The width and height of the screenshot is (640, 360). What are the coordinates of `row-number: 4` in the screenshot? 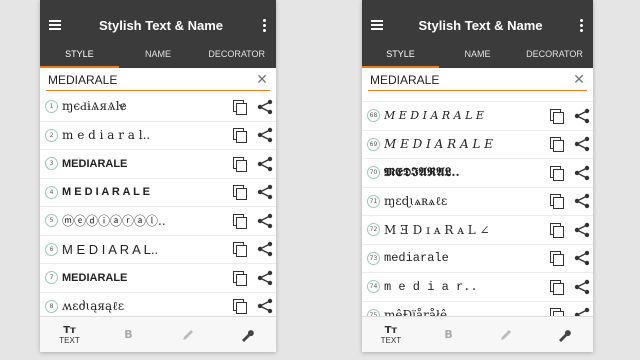 It's located at (51, 192).